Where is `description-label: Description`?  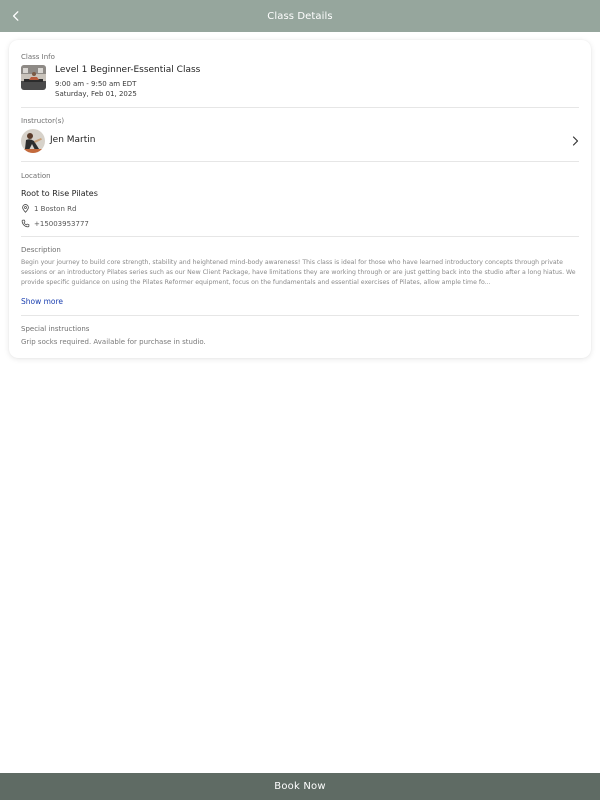
description-label: Description is located at coordinates (41, 250).